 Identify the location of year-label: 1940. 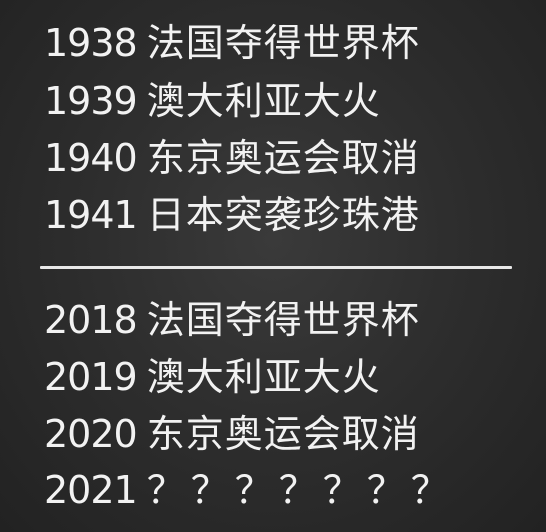
(91, 158).